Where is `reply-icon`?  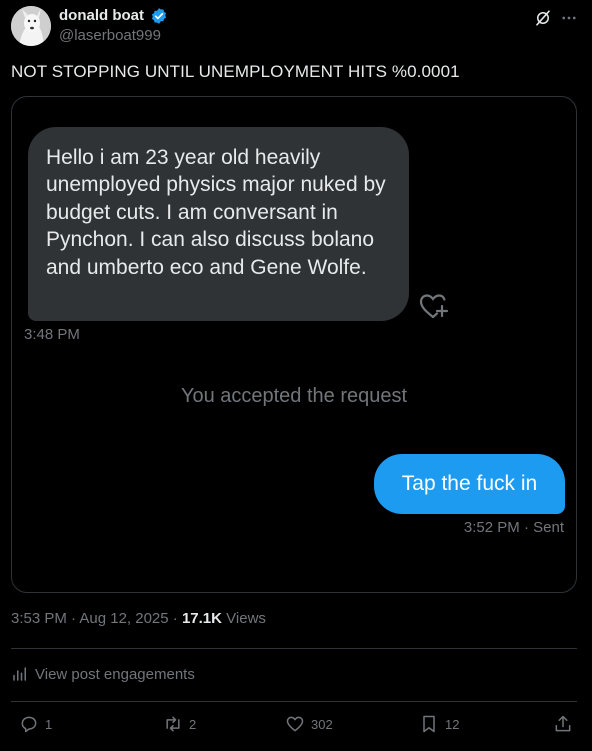
reply-icon is located at coordinates (29, 724).